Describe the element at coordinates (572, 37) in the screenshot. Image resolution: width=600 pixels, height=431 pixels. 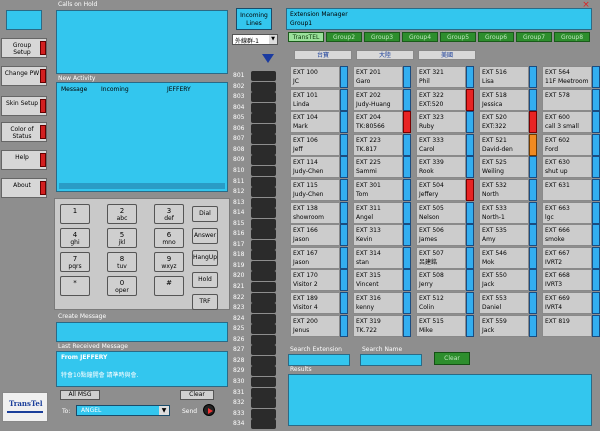
I see `tab-group8: Group8` at that location.